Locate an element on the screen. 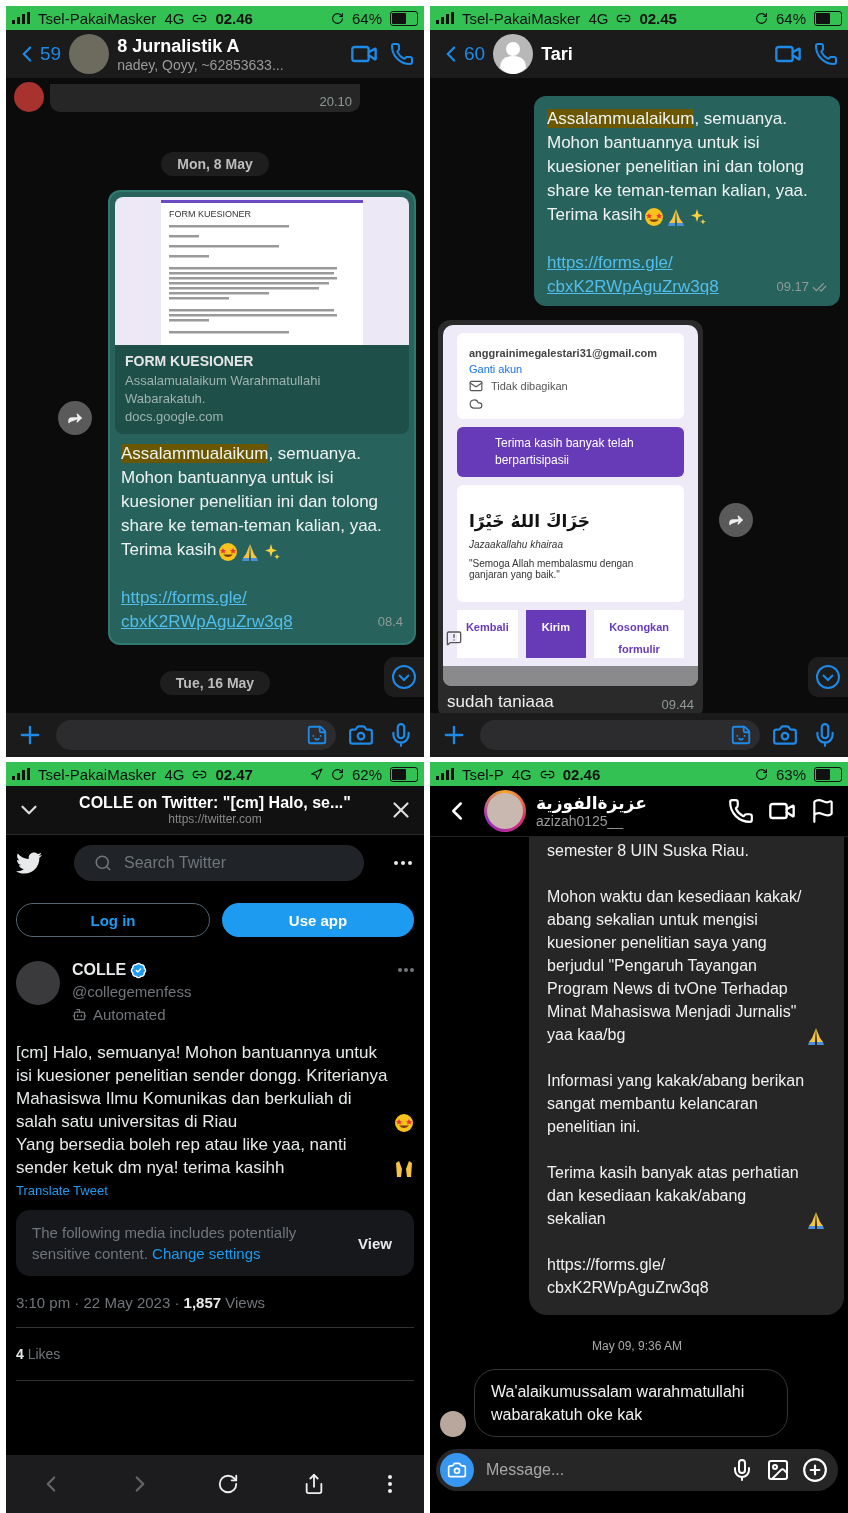 Image resolution: width=848 pixels, height=1513 pixels. chat-title: 8 Jurnalistik A is located at coordinates (179, 46).